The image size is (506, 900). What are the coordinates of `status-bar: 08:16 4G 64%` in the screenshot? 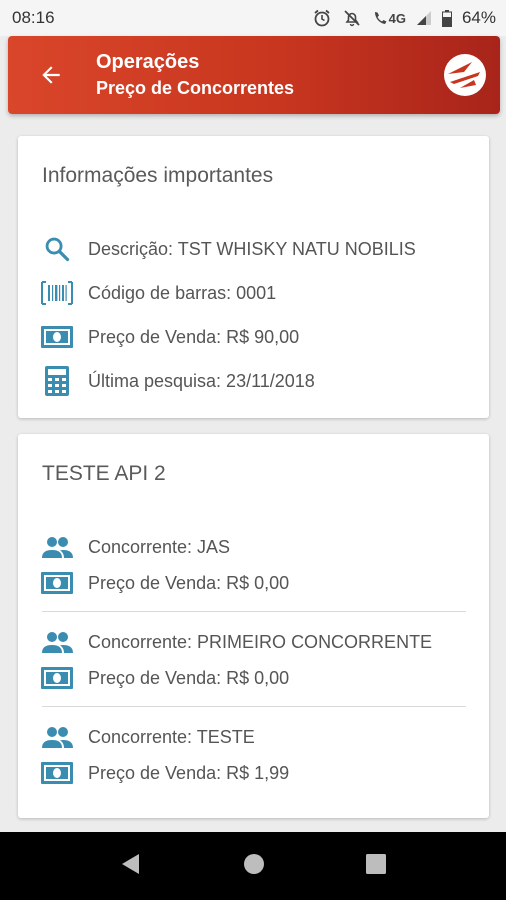 It's located at (253, 18).